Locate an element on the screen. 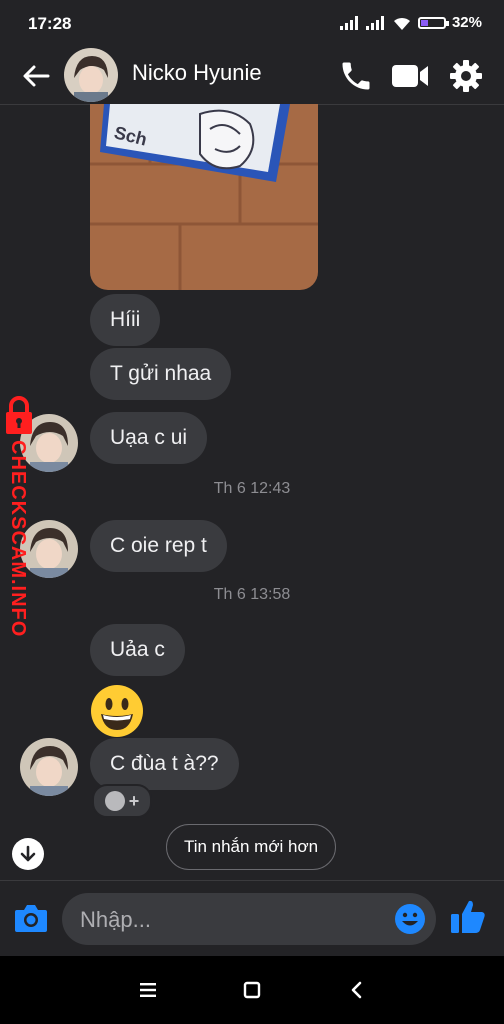 This screenshot has height=1024, width=504. recent-apps-button is located at coordinates (148, 990).